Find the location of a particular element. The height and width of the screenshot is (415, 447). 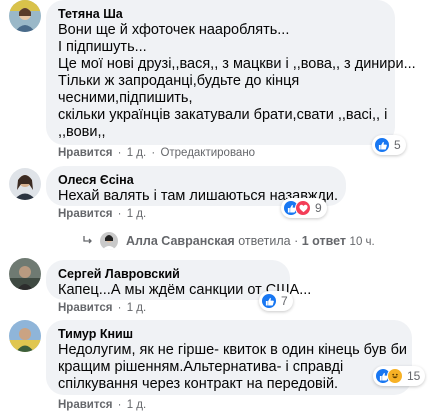

comment-actions: Нравится · 1 д. · Отредактировано is located at coordinates (157, 153).